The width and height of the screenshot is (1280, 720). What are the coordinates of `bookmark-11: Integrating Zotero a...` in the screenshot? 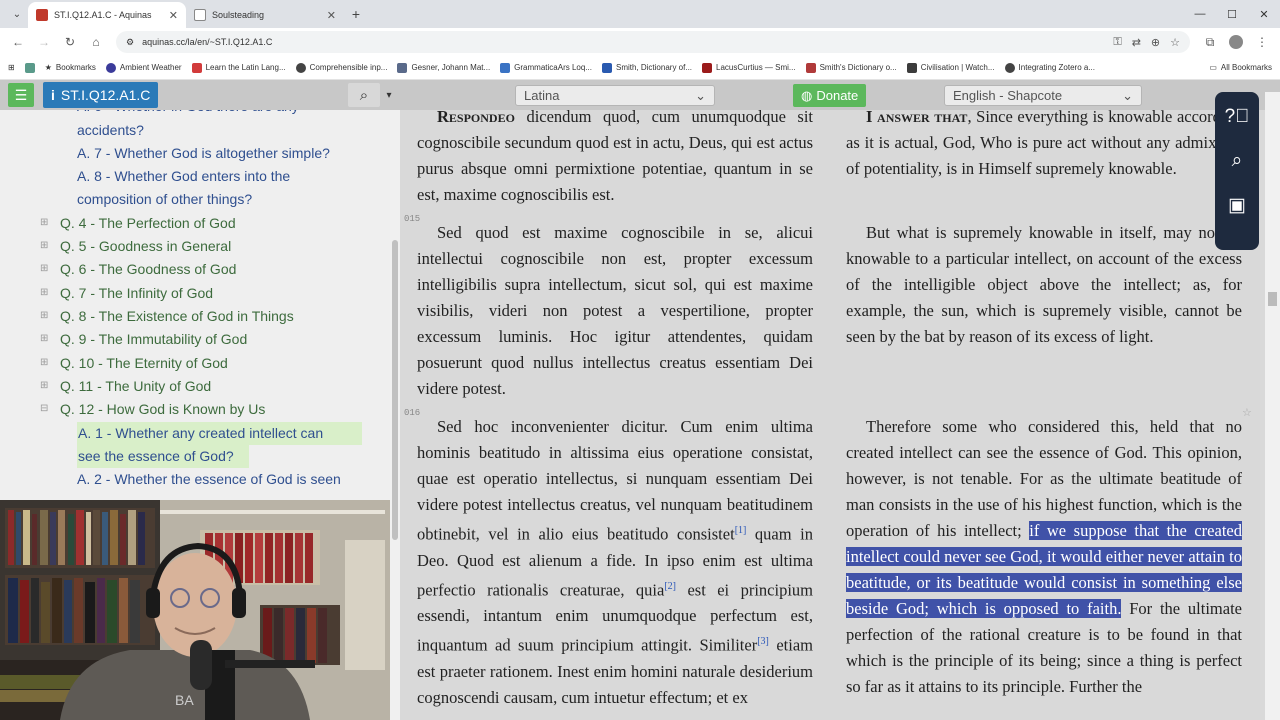 It's located at (1049, 67).